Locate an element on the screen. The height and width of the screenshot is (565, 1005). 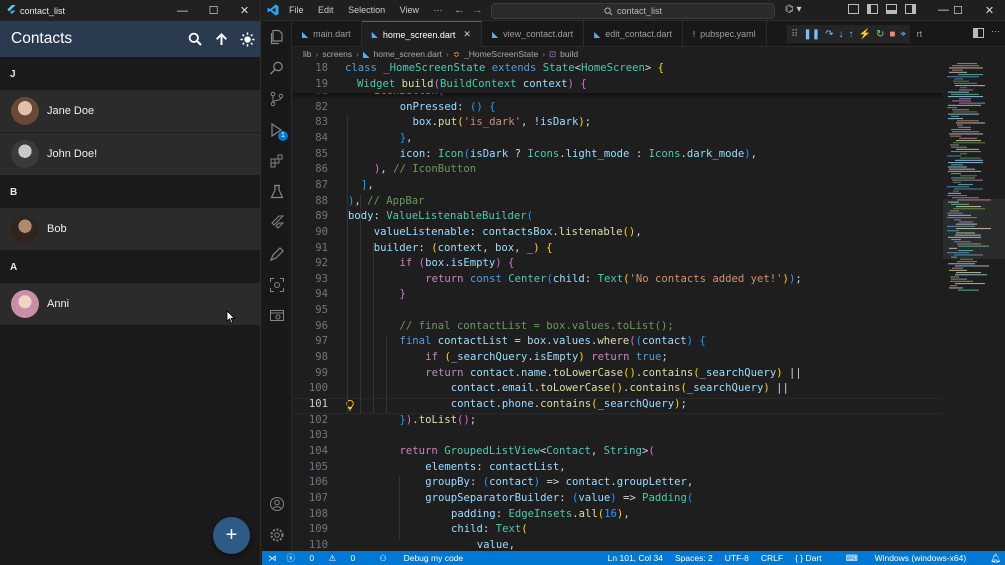
menu-file: File is located at coordinates (296, 10).